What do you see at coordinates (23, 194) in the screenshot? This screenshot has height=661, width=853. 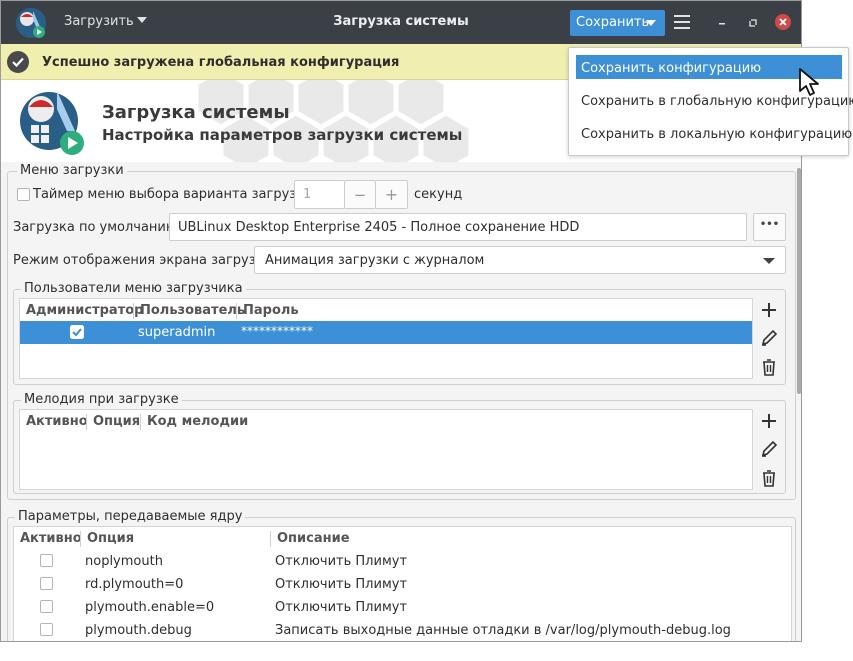 I see `timer-checkbox` at bounding box center [23, 194].